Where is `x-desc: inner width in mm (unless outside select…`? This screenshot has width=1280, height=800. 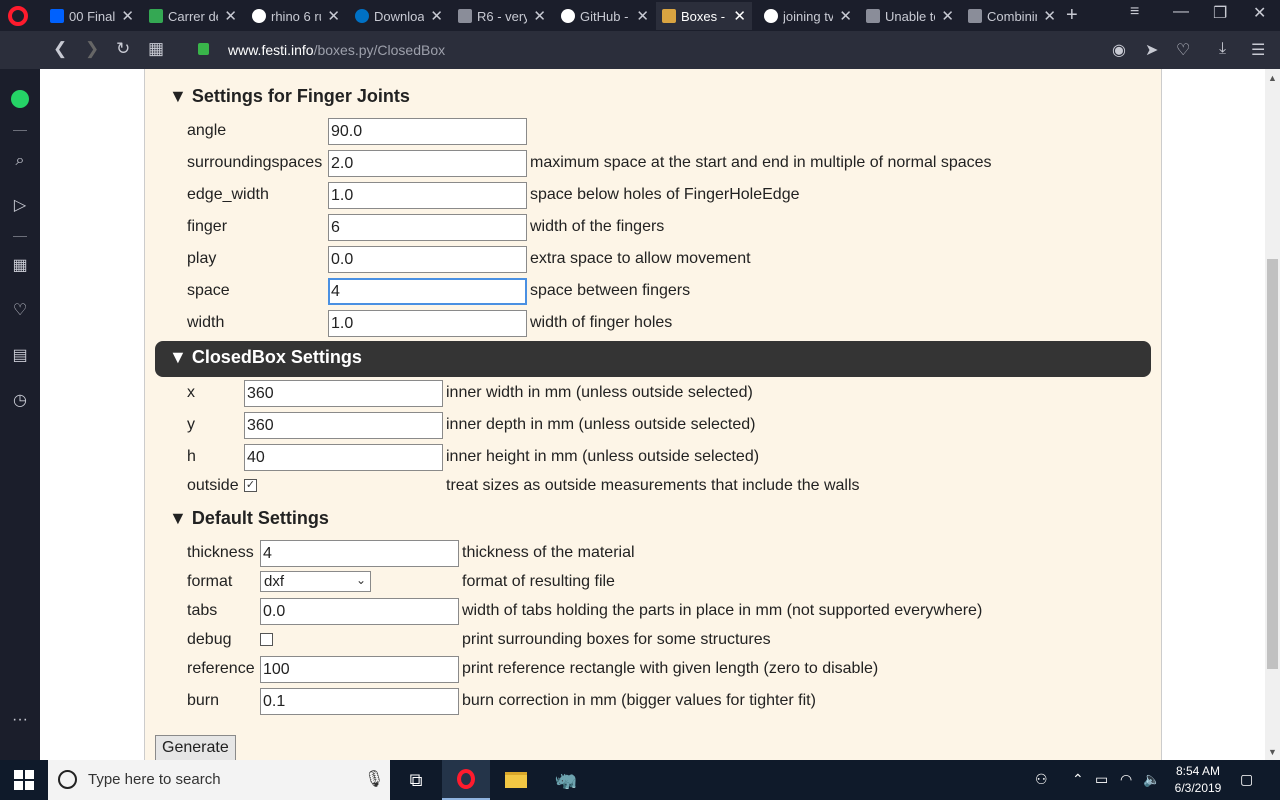 x-desc: inner width in mm (unless outside select… is located at coordinates (599, 392).